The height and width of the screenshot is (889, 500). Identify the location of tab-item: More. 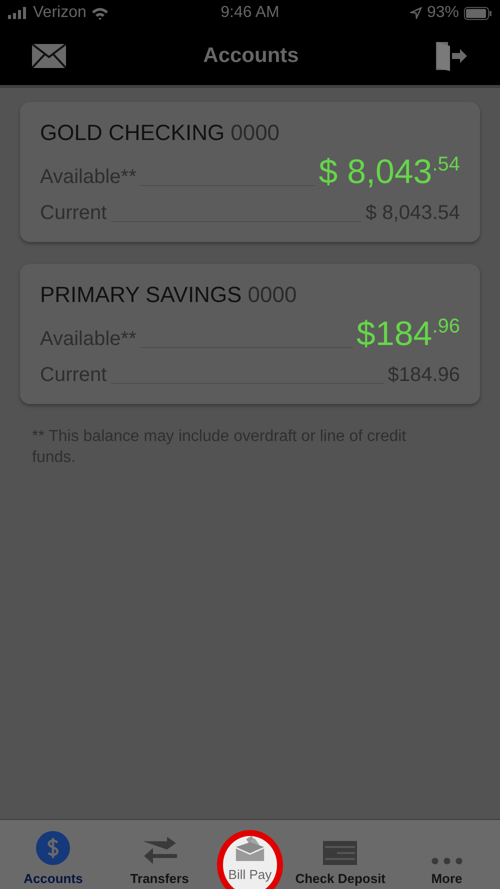
(447, 855).